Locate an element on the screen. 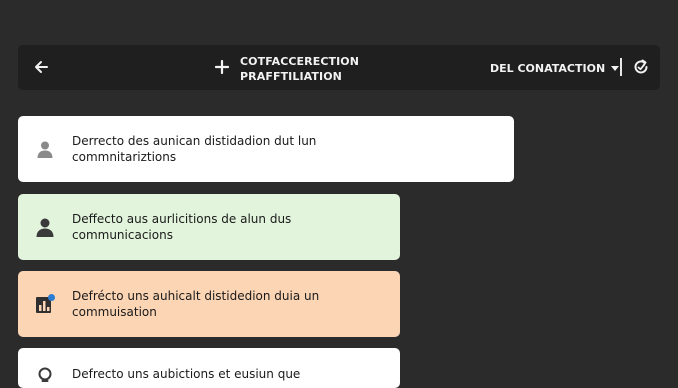 The image size is (678, 388). title-line-1: COTFACCERECTION is located at coordinates (300, 61).